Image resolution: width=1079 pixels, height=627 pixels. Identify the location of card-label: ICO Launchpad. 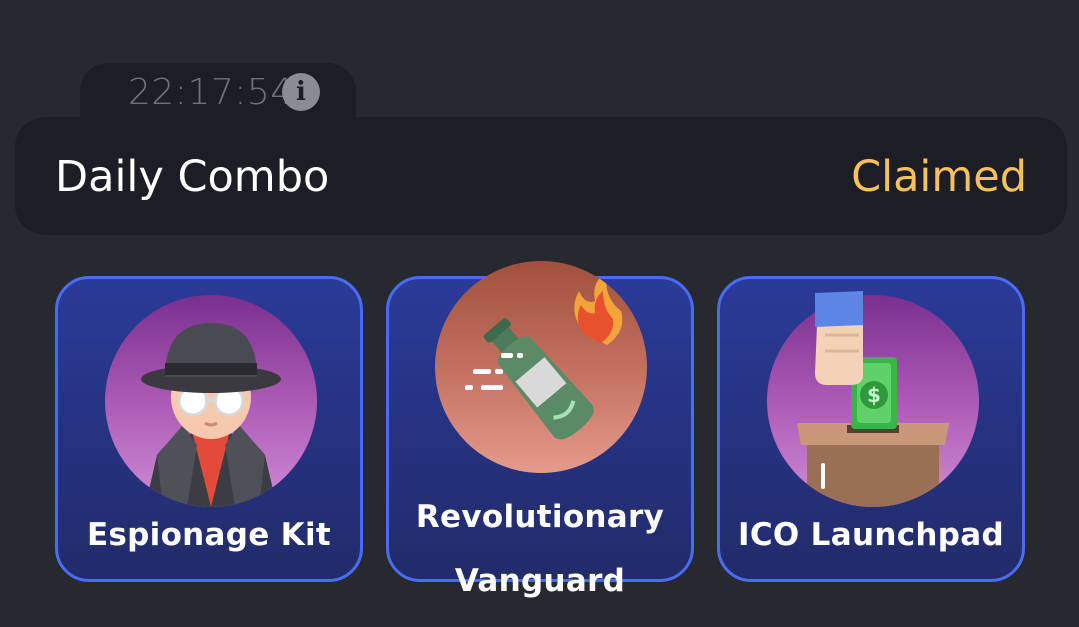
(871, 535).